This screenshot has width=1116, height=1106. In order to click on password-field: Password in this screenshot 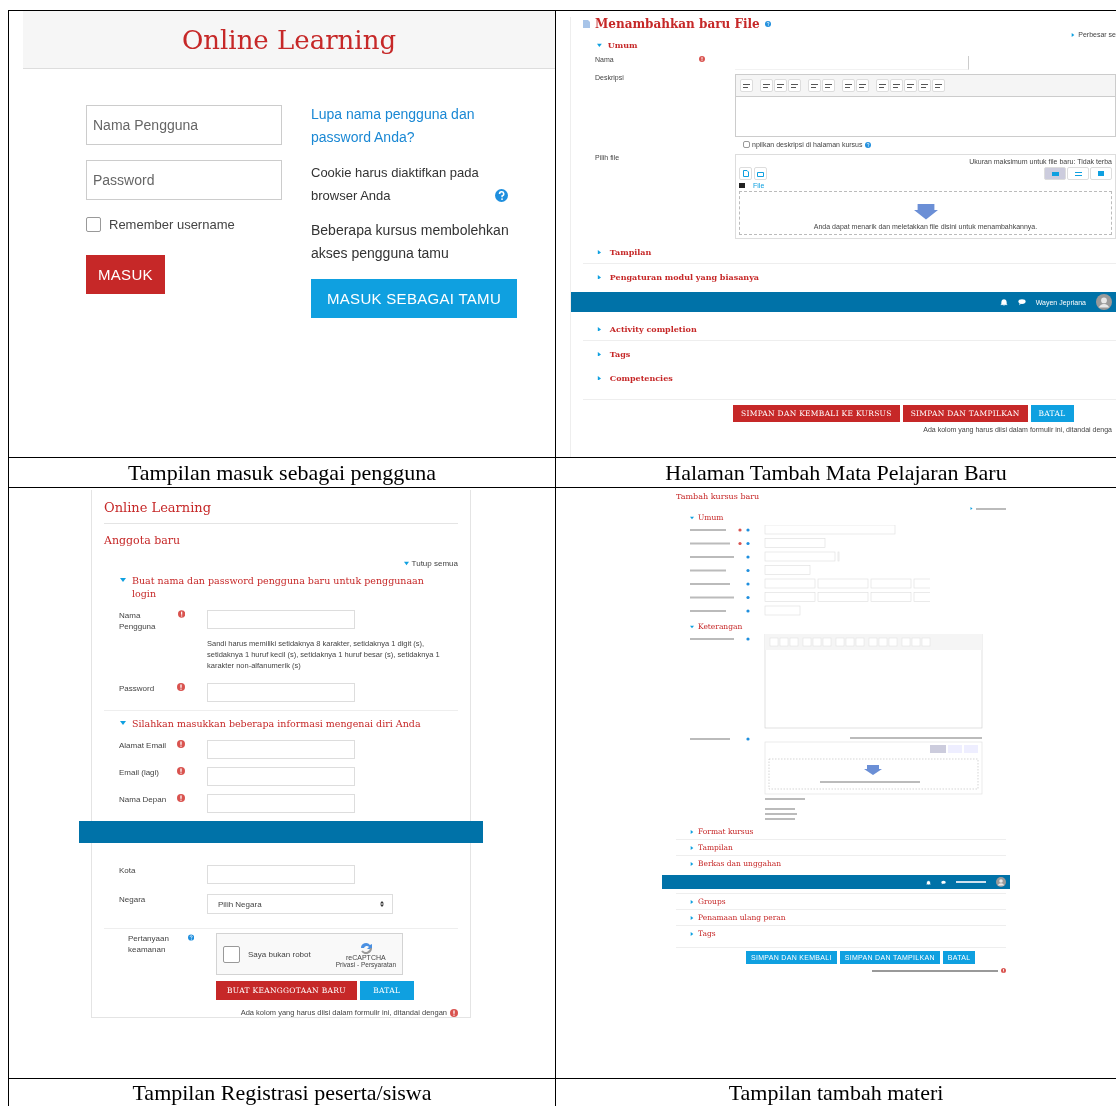, I will do `click(184, 180)`.